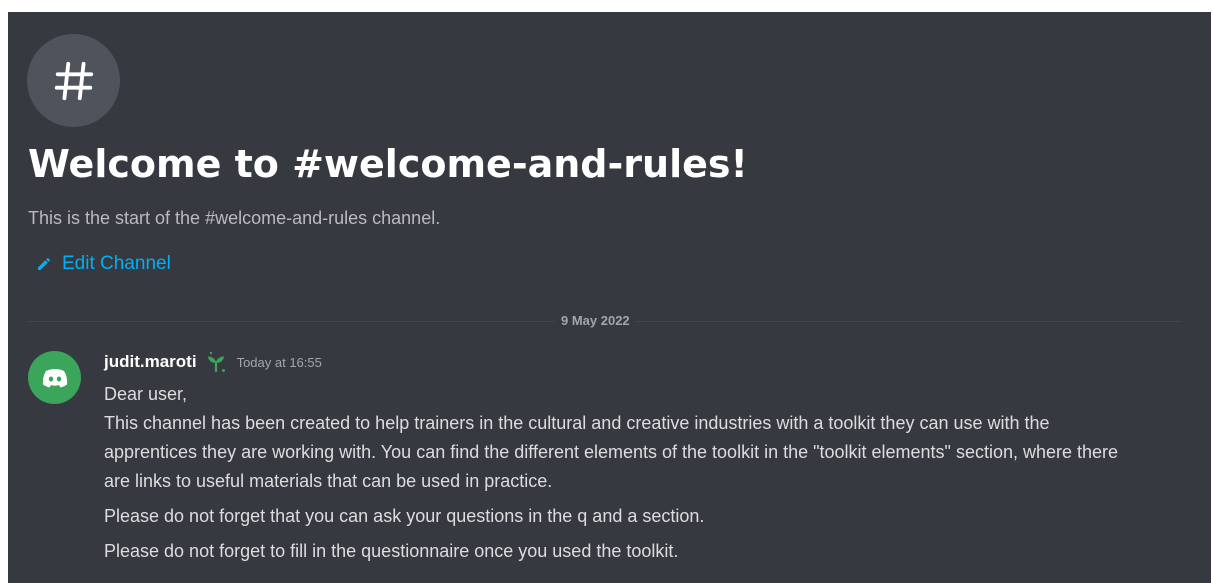  I want to click on date-divider-label: 9 May 2022, so click(595, 320).